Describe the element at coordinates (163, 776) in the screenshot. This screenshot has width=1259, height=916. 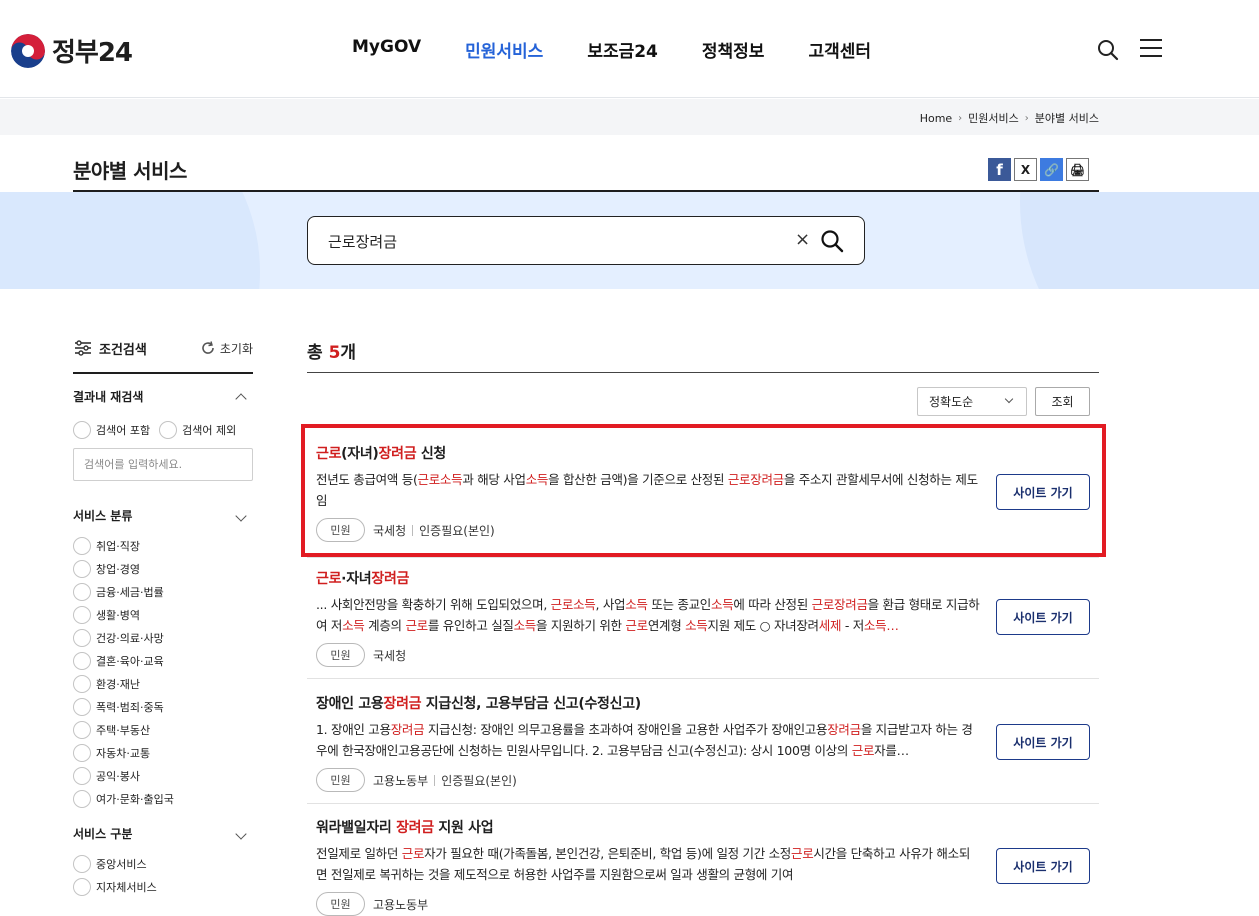
I see `category-radio: 공익·봉사` at that location.